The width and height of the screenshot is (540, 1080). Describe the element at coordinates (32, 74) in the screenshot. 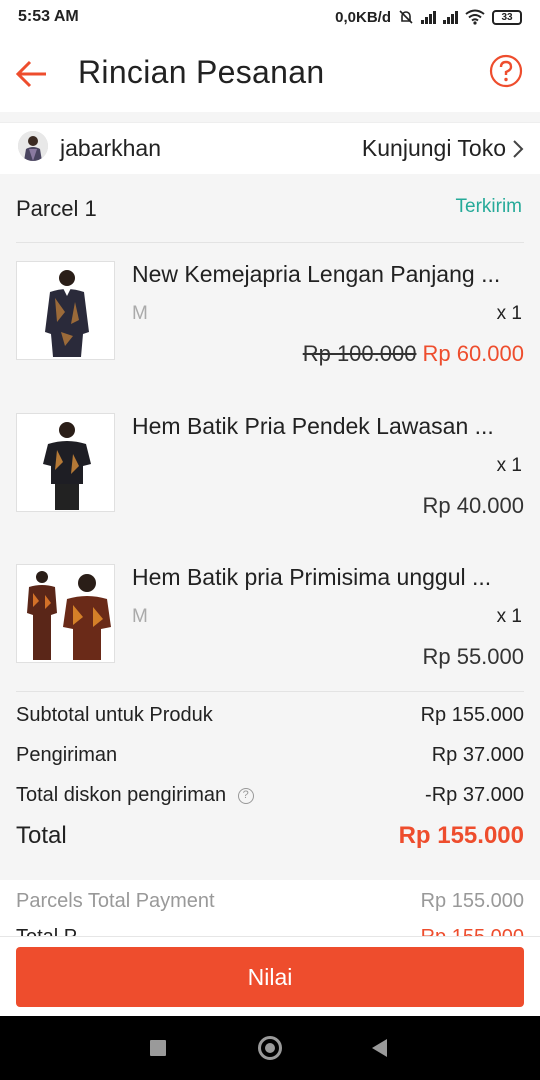

I see `arrow-left-icon` at that location.